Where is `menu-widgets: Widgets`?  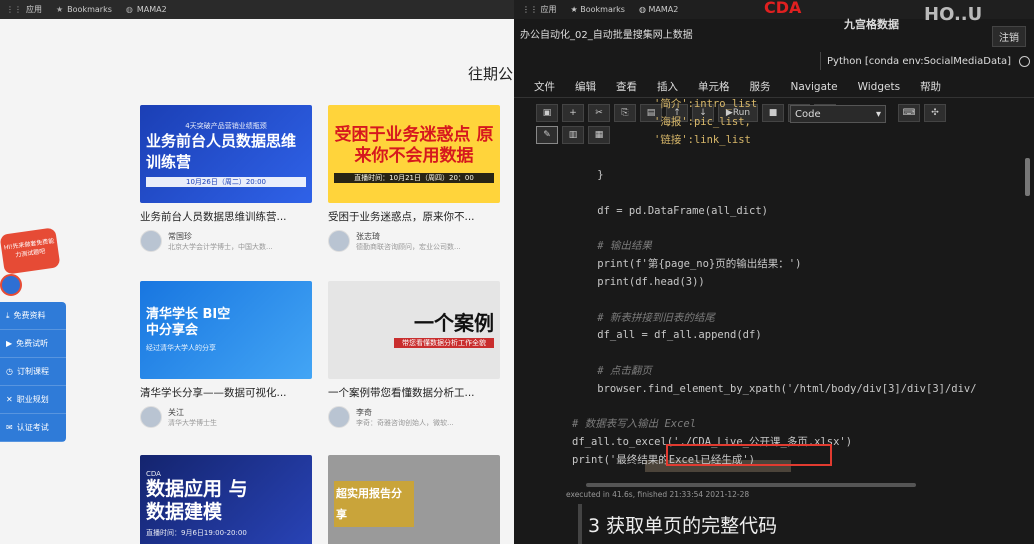 menu-widgets: Widgets is located at coordinates (879, 87).